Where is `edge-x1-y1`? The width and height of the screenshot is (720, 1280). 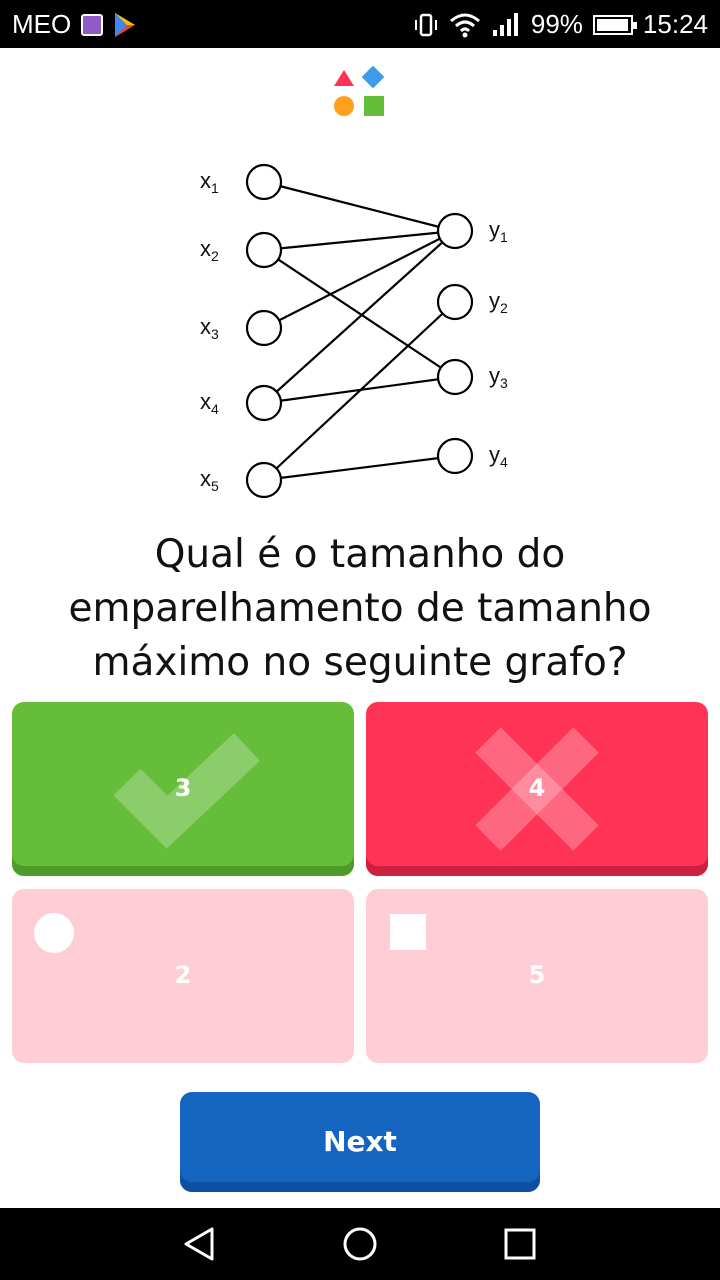
edge-x1-y1 is located at coordinates (359, 206).